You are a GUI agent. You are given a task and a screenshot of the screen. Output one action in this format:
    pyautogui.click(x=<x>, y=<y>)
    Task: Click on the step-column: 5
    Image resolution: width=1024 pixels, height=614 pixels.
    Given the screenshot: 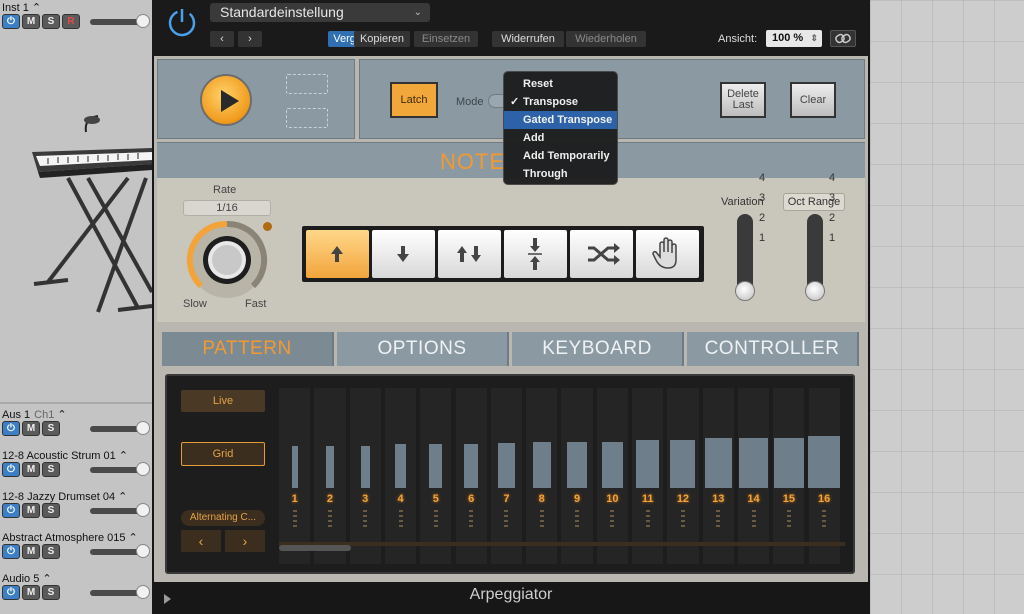 What is the action you would take?
    pyautogui.click(x=436, y=476)
    